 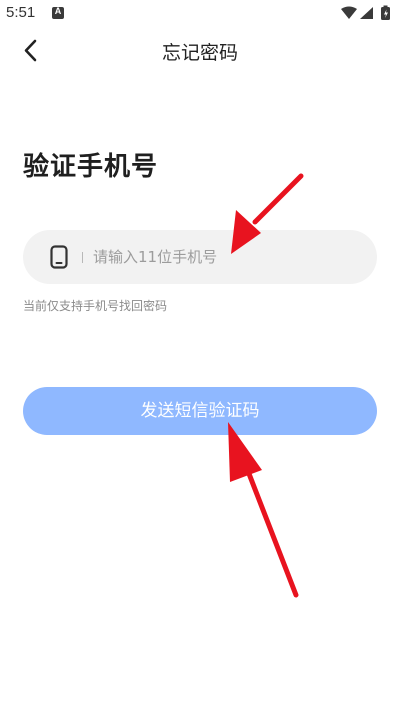 What do you see at coordinates (349, 12) in the screenshot?
I see `wifi-icon` at bounding box center [349, 12].